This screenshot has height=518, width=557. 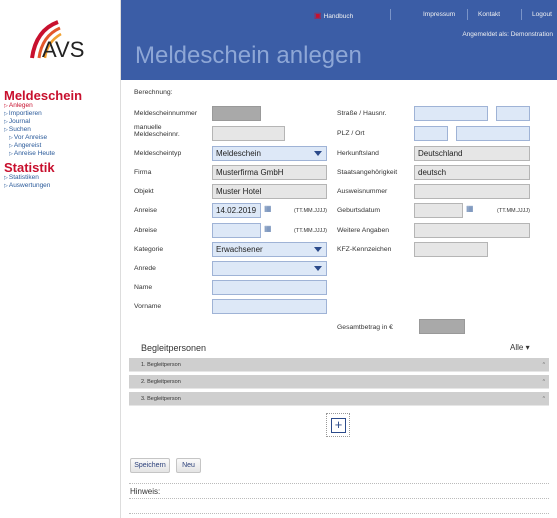 What do you see at coordinates (32, 153) in the screenshot?
I see `nav-item-anreise-heute: ▷Anreise Heute` at bounding box center [32, 153].